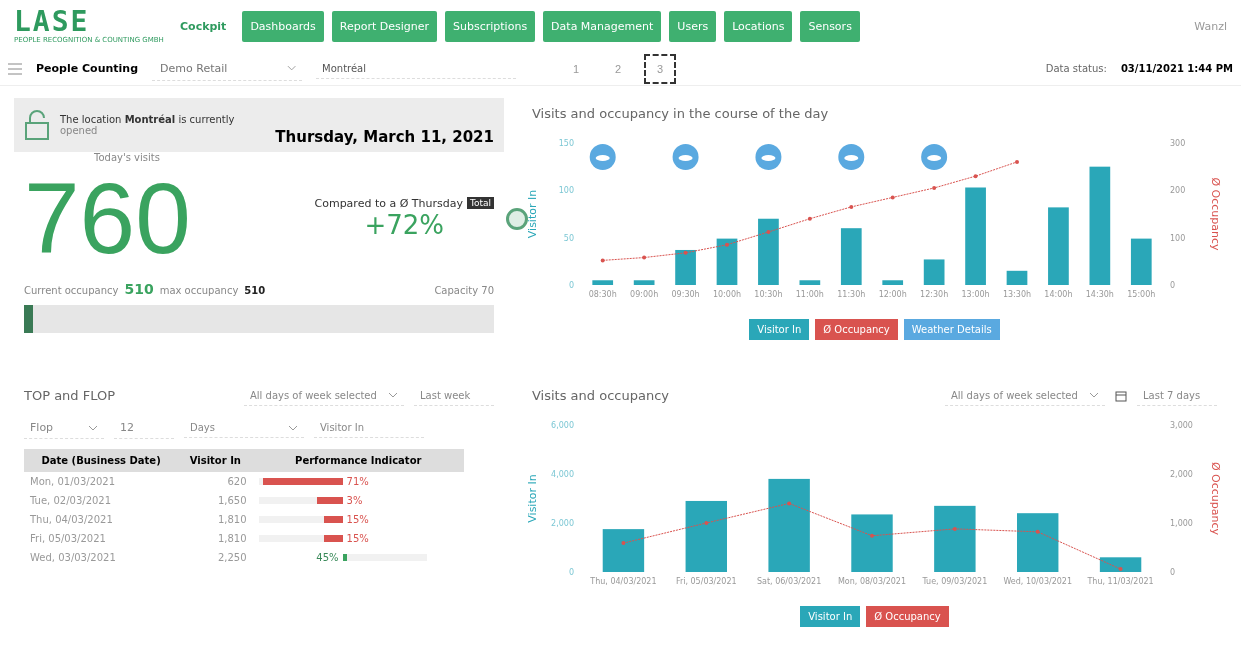  I want to click on nav-tab: Dashboards, so click(283, 26).